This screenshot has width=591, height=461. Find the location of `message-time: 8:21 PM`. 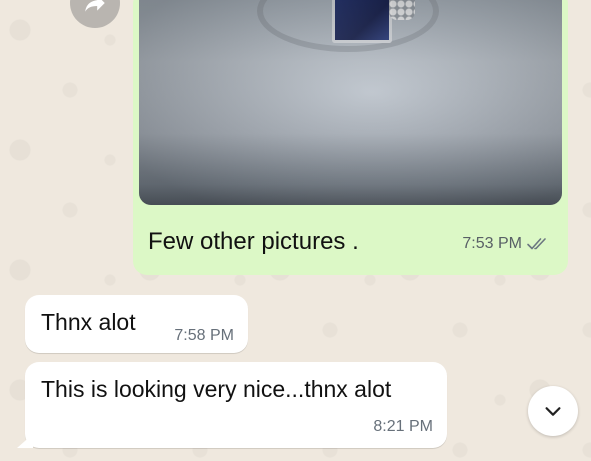

message-time: 8:21 PM is located at coordinates (403, 426).